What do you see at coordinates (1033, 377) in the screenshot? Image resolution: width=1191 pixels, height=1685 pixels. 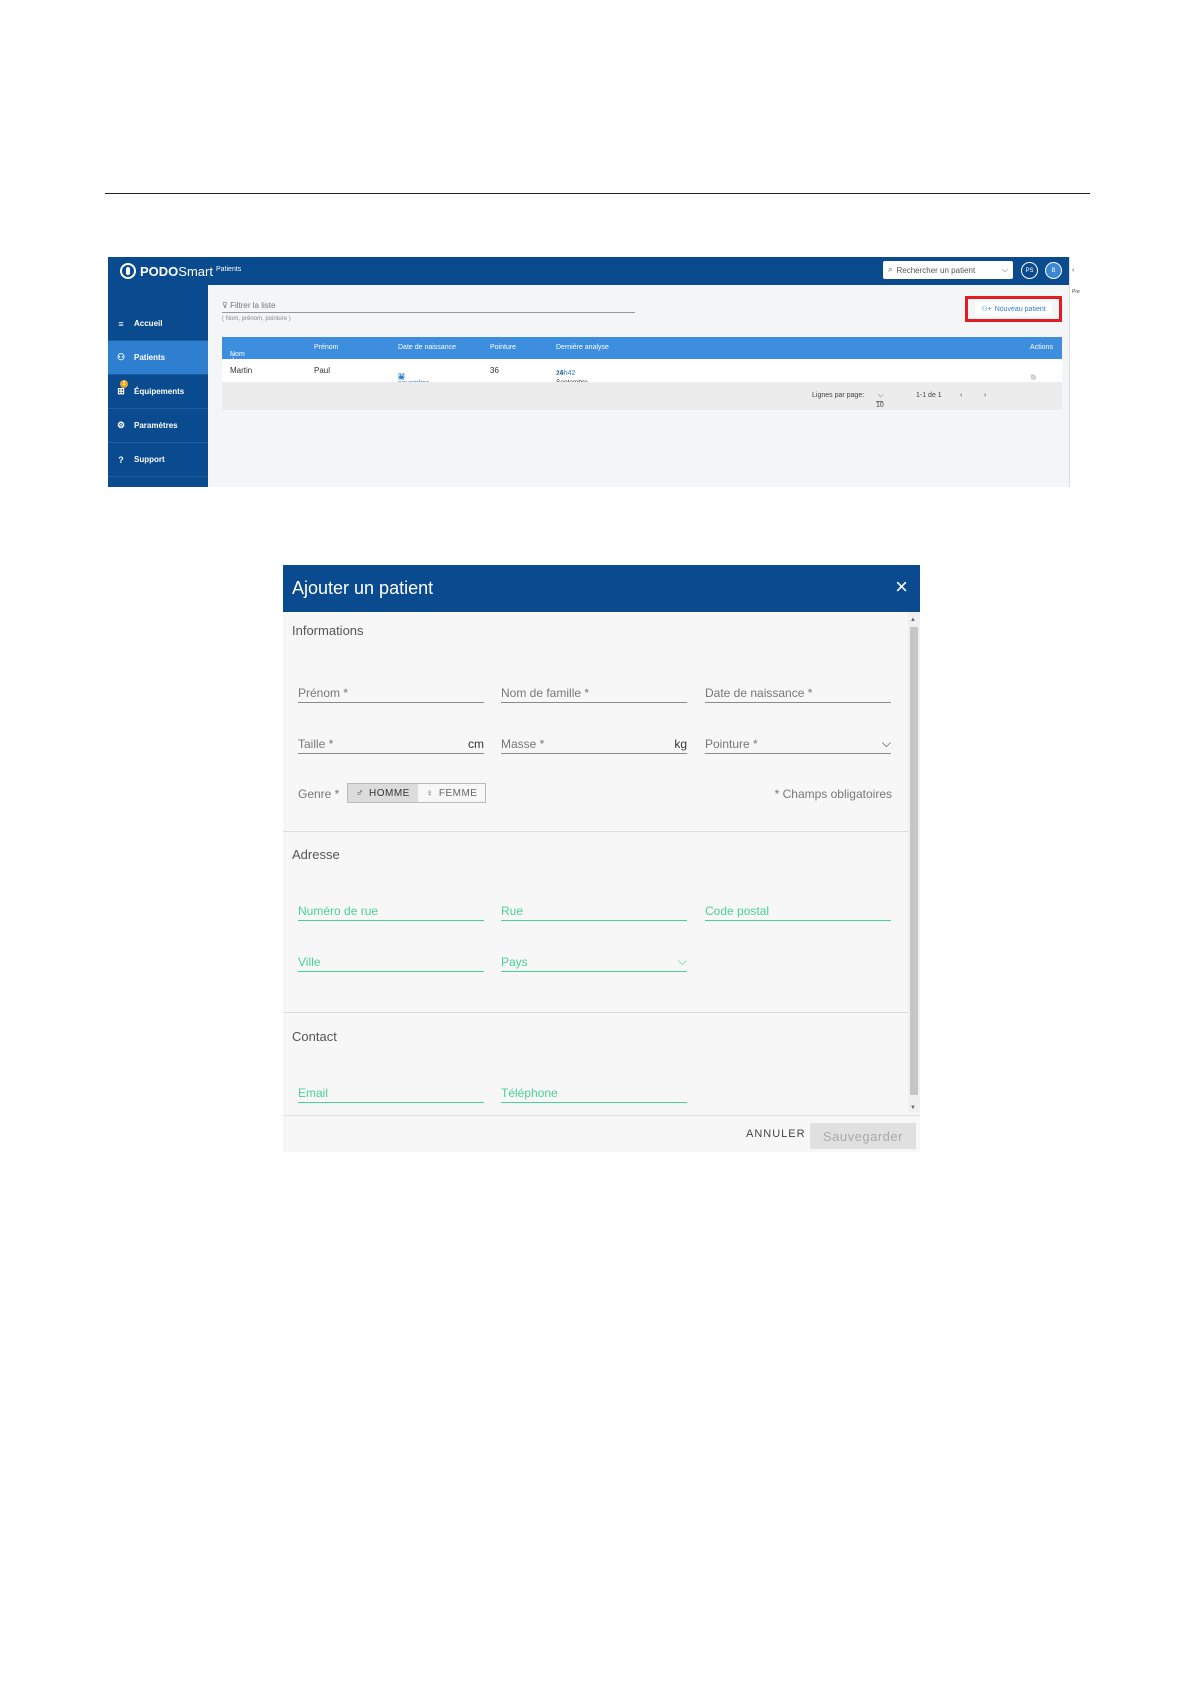 I see `delete-icon: ⊘` at bounding box center [1033, 377].